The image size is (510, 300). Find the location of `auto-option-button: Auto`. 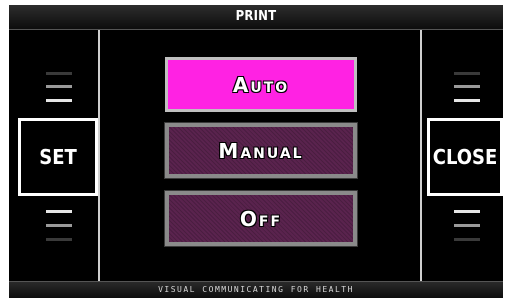

auto-option-button: Auto is located at coordinates (261, 84).